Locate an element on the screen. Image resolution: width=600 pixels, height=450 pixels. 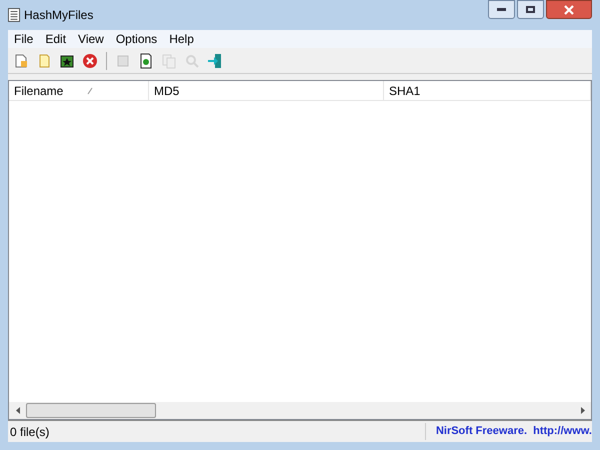
window-title: HashMyFiles is located at coordinates (59, 15).